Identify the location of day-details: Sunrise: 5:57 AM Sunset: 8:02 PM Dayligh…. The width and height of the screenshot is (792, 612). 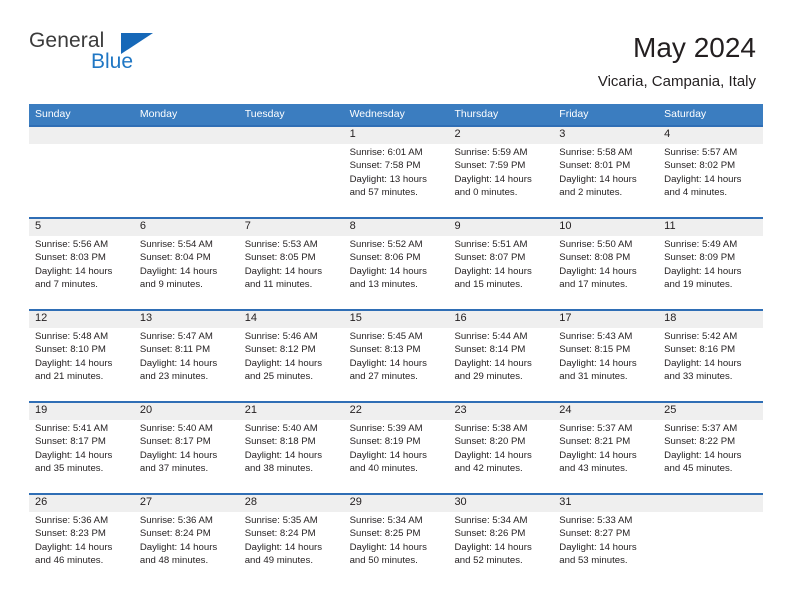
(710, 171).